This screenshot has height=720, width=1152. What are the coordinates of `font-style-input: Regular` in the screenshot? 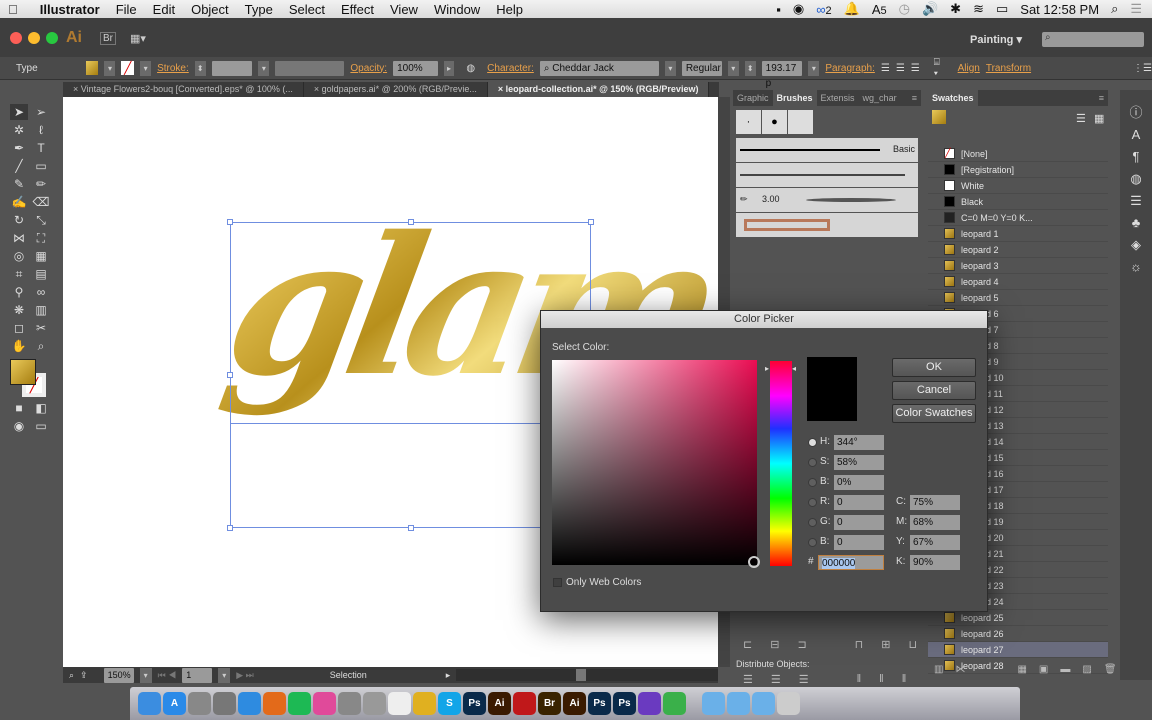 It's located at (701, 68).